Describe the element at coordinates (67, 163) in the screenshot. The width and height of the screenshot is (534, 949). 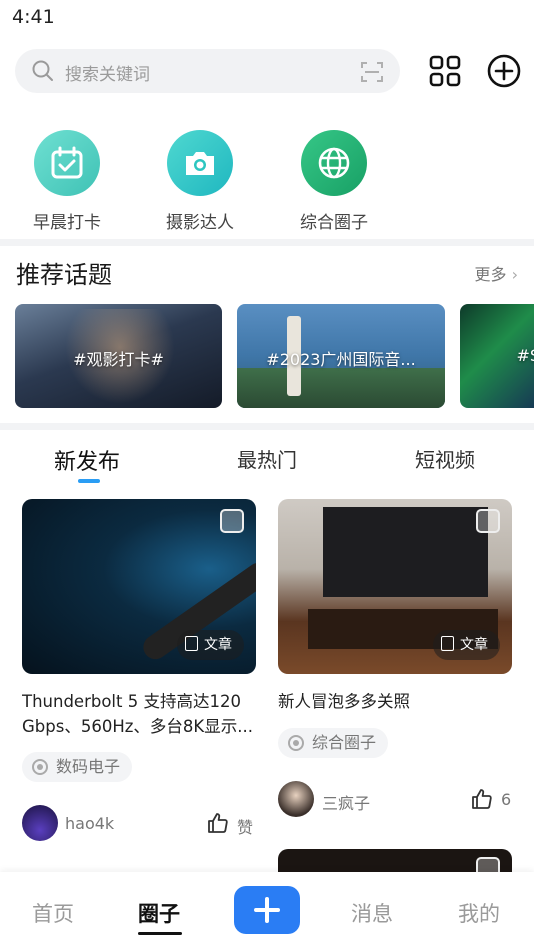
I see `calendar-check-icon` at that location.